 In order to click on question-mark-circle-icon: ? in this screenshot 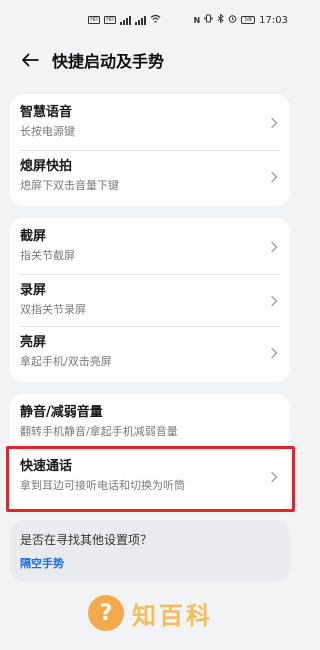, I will do `click(106, 613)`.